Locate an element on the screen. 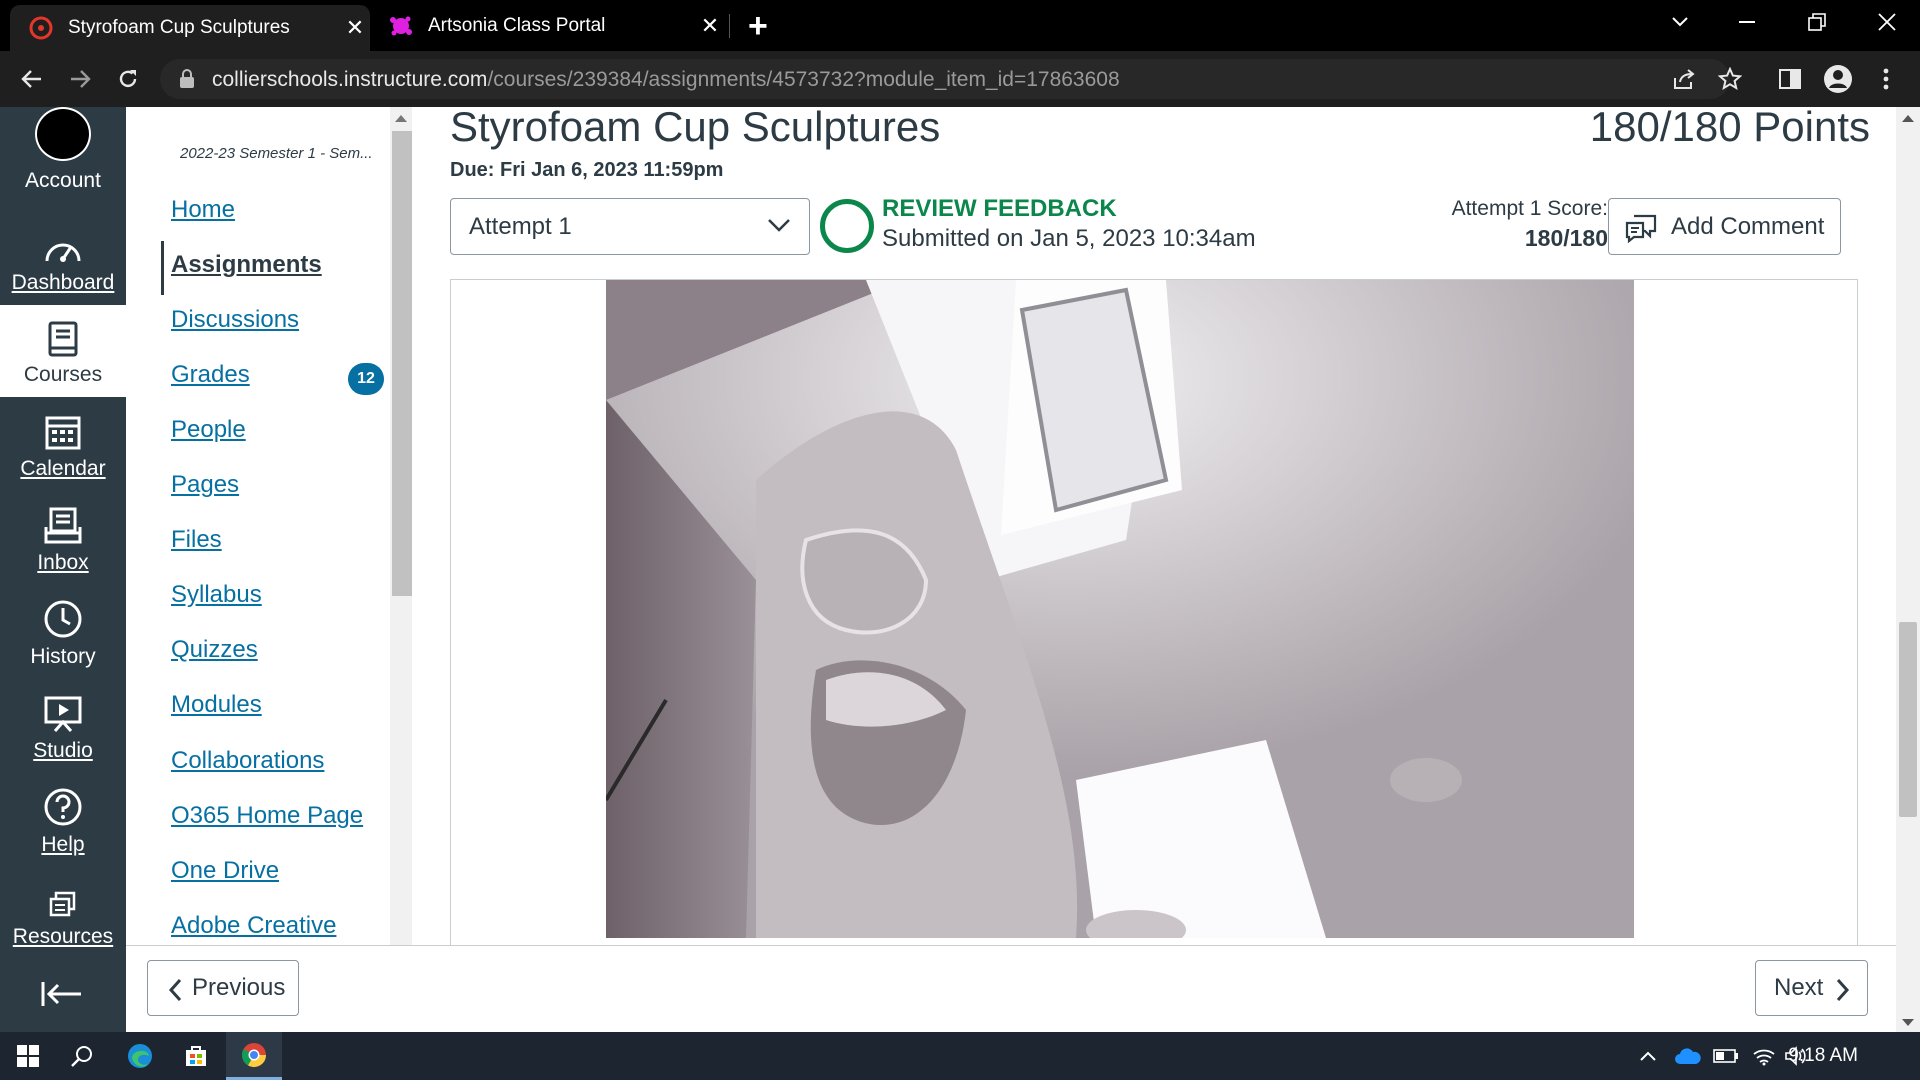  grades-count-badge: 12 is located at coordinates (366, 379).